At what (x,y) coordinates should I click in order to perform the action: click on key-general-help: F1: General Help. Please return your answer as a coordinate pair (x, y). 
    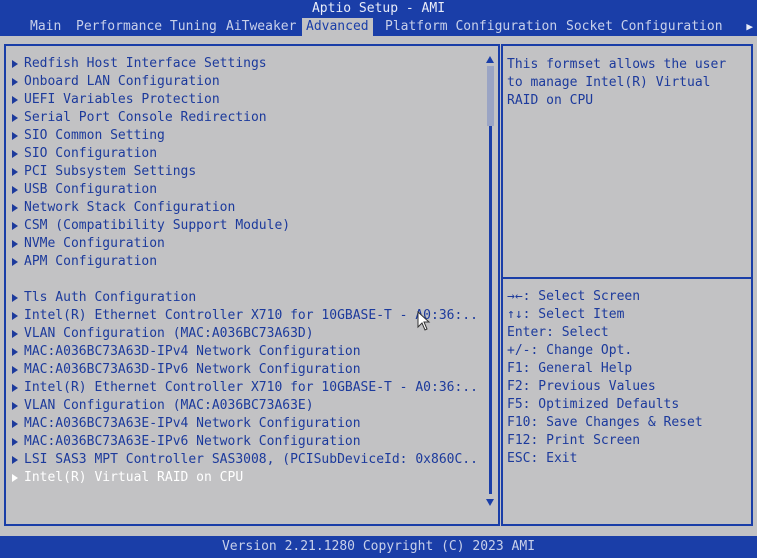
    Looking at the image, I should click on (570, 368).